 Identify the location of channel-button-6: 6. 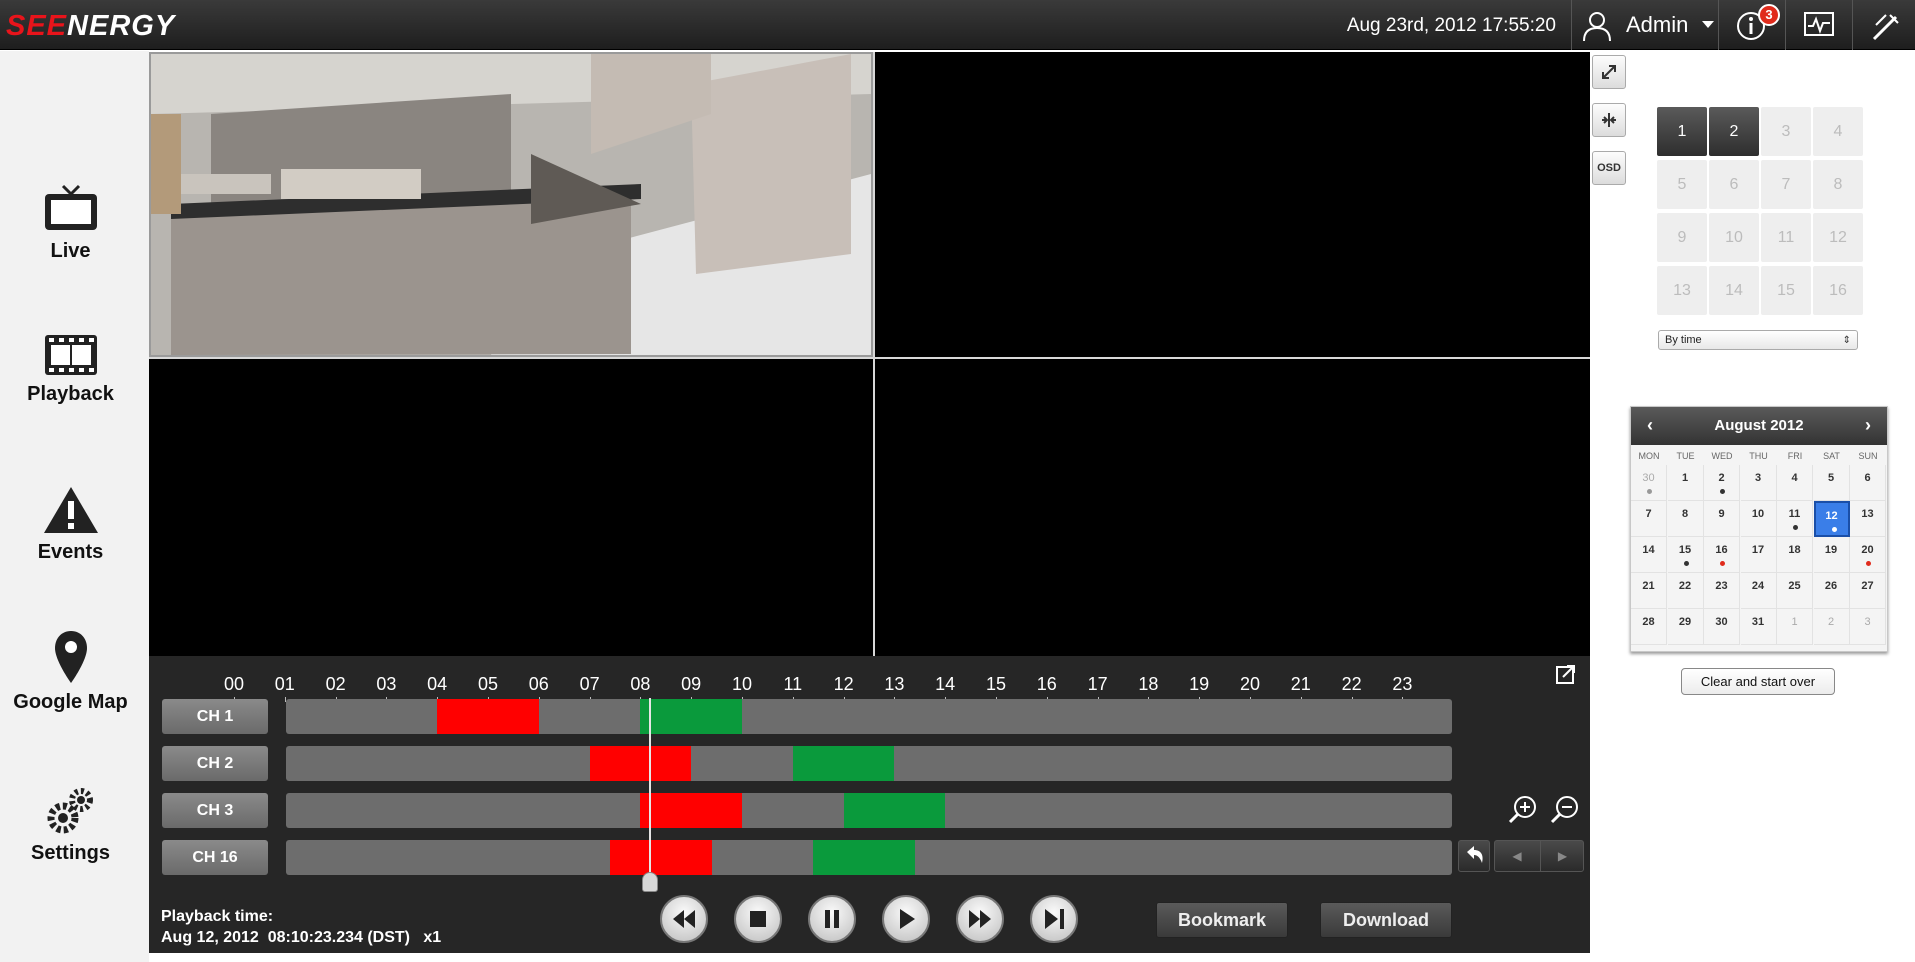
(1734, 184).